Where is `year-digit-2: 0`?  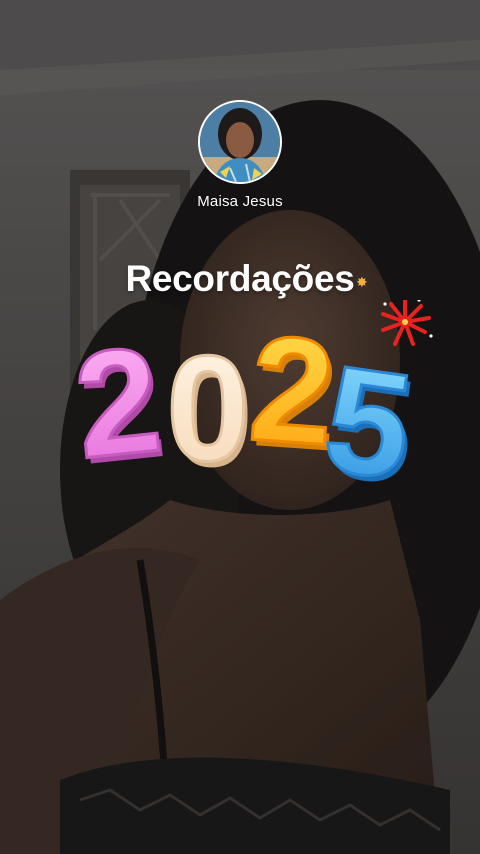 year-digit-2: 0 is located at coordinates (207, 407).